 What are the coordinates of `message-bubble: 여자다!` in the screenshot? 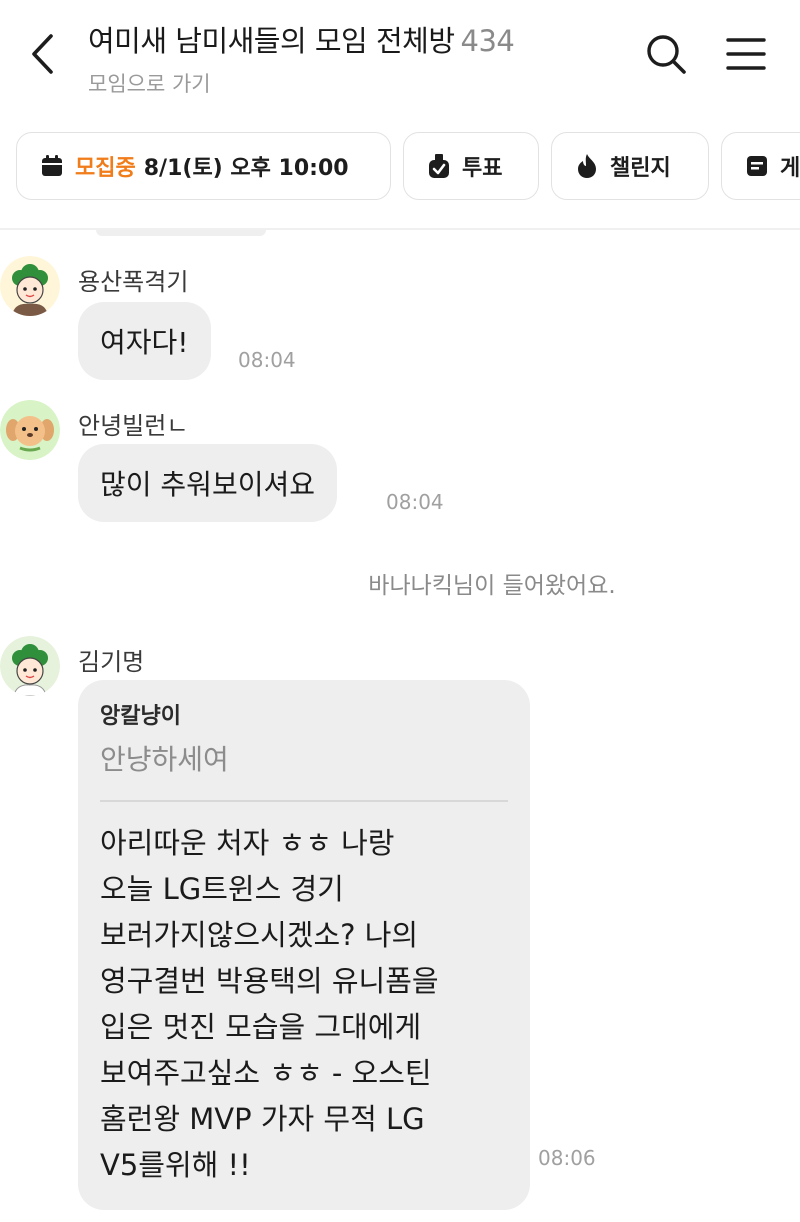 It's located at (144, 341).